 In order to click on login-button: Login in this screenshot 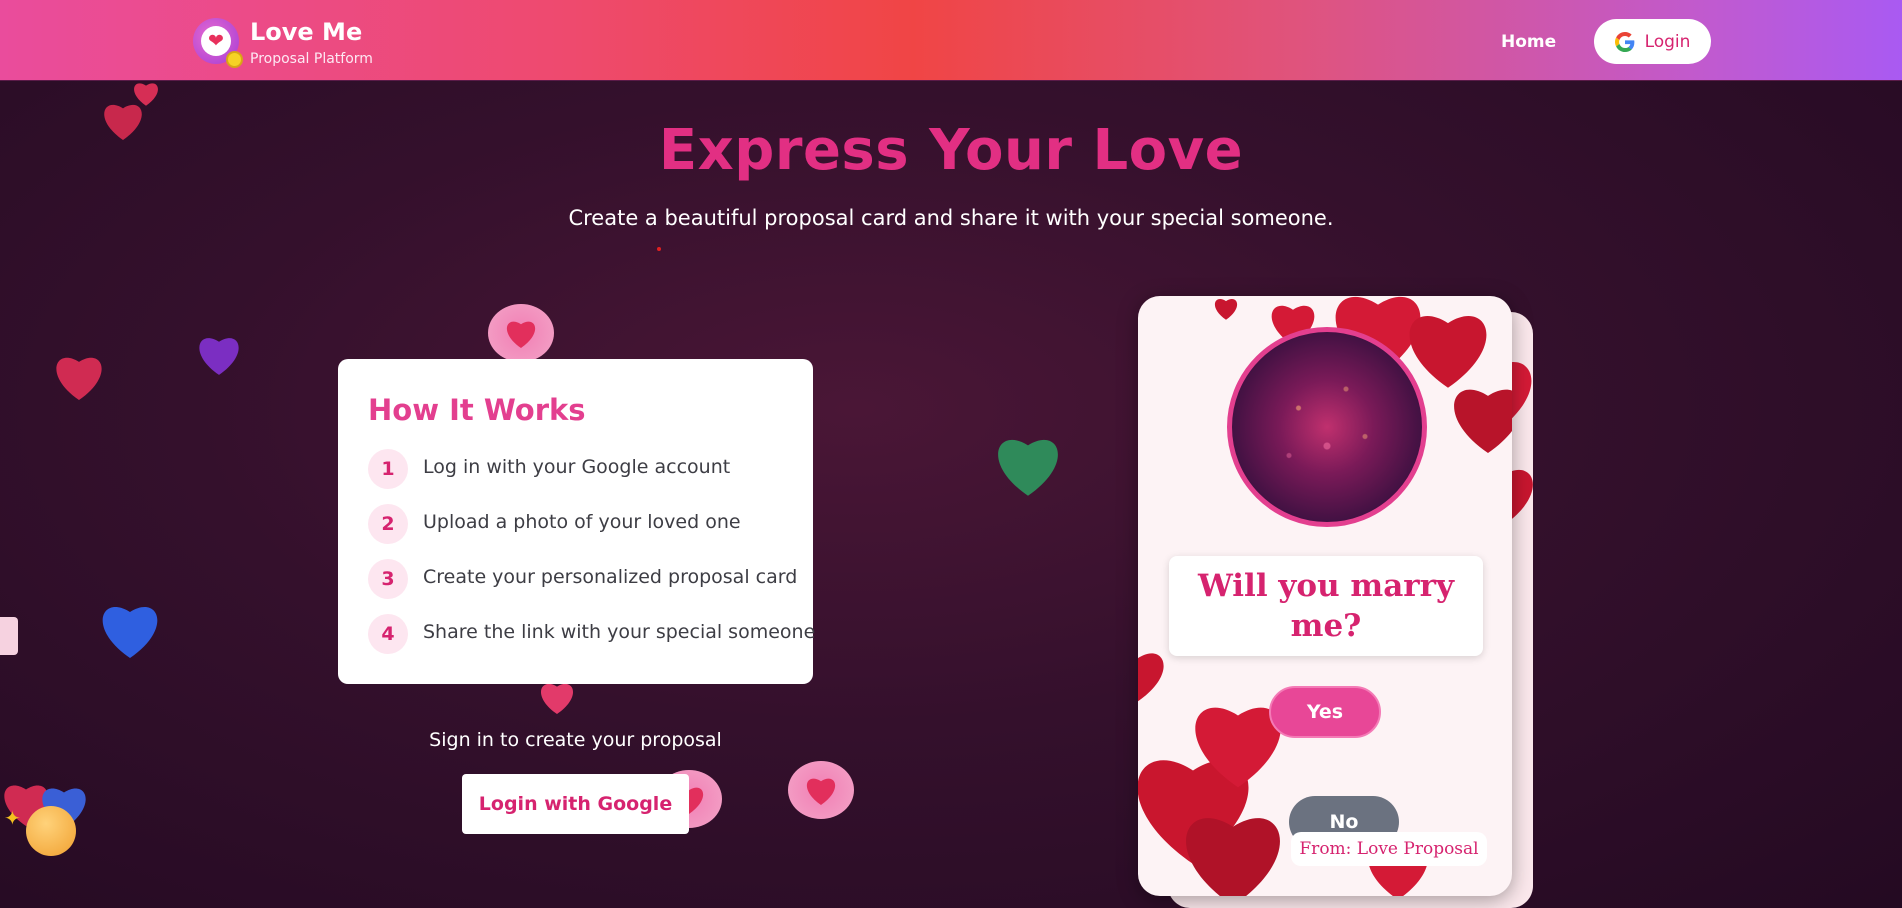, I will do `click(1652, 41)`.